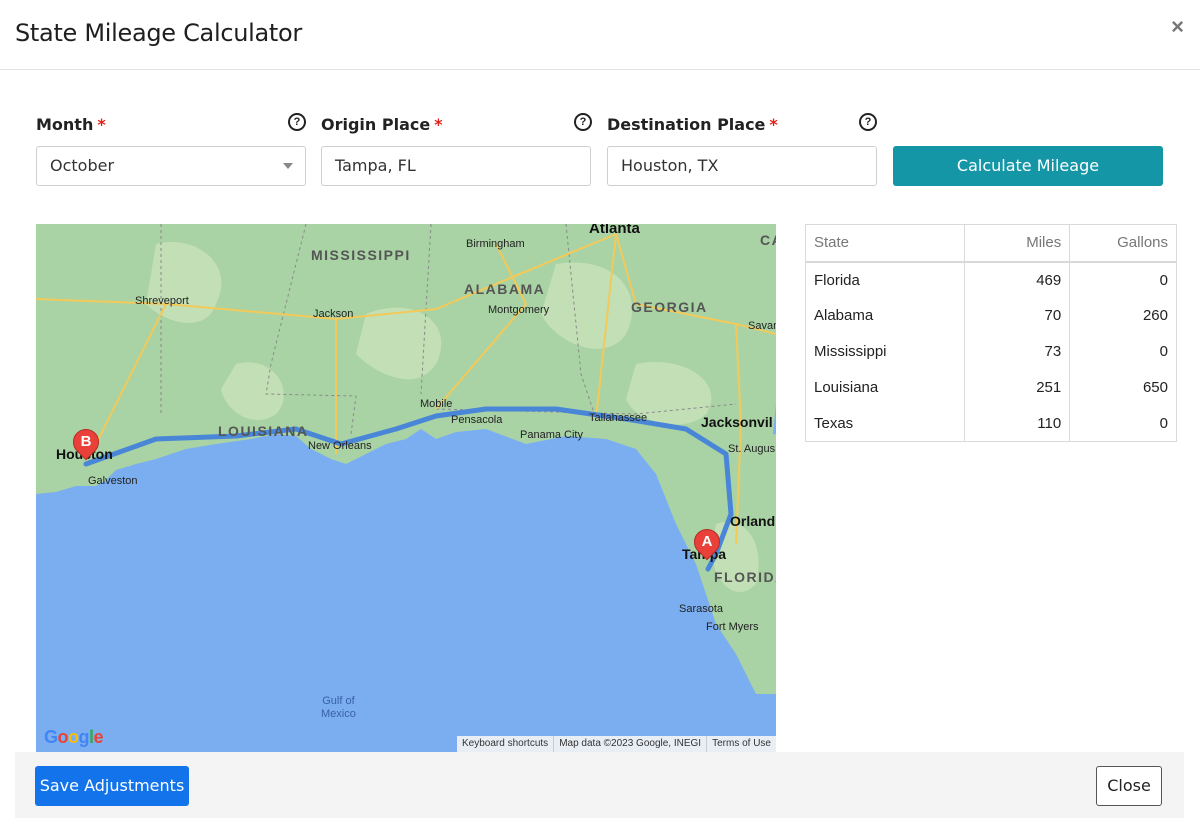  What do you see at coordinates (1129, 786) in the screenshot?
I see `close-button: Close` at bounding box center [1129, 786].